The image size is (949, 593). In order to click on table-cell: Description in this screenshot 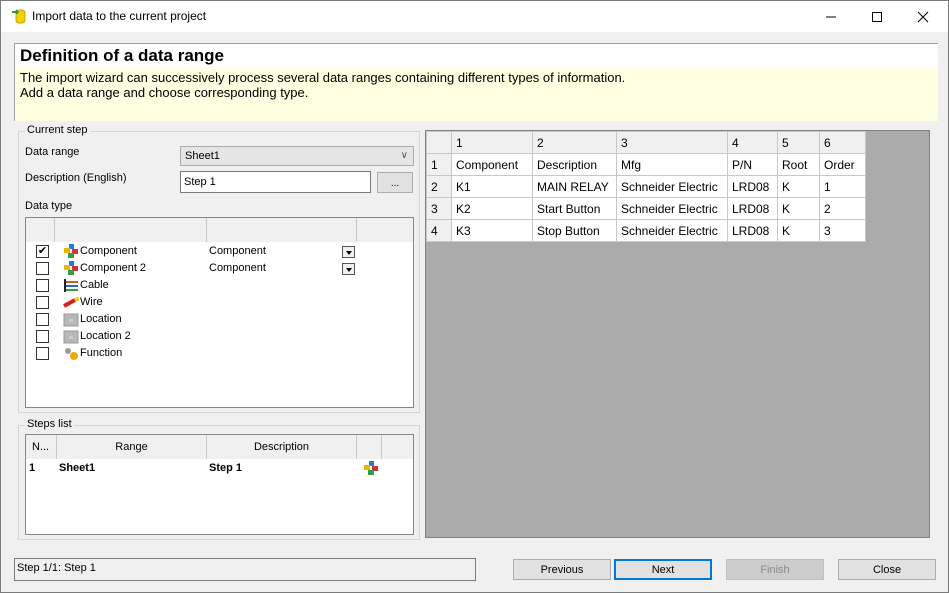, I will do `click(574, 164)`.